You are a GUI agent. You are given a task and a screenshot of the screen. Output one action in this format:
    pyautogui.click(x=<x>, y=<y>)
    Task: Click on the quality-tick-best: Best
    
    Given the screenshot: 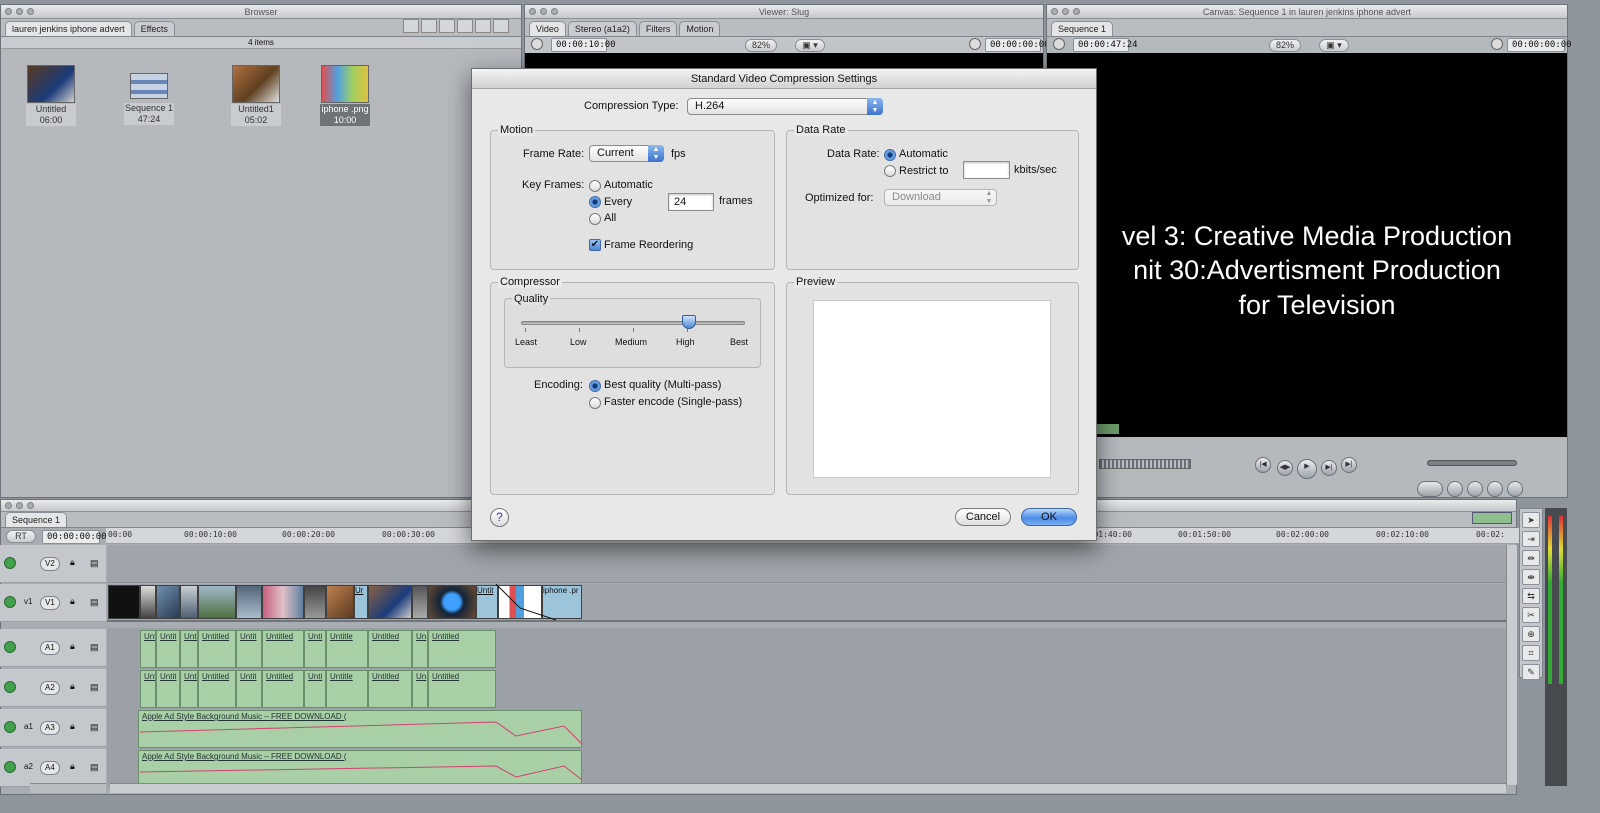 What is the action you would take?
    pyautogui.click(x=739, y=342)
    